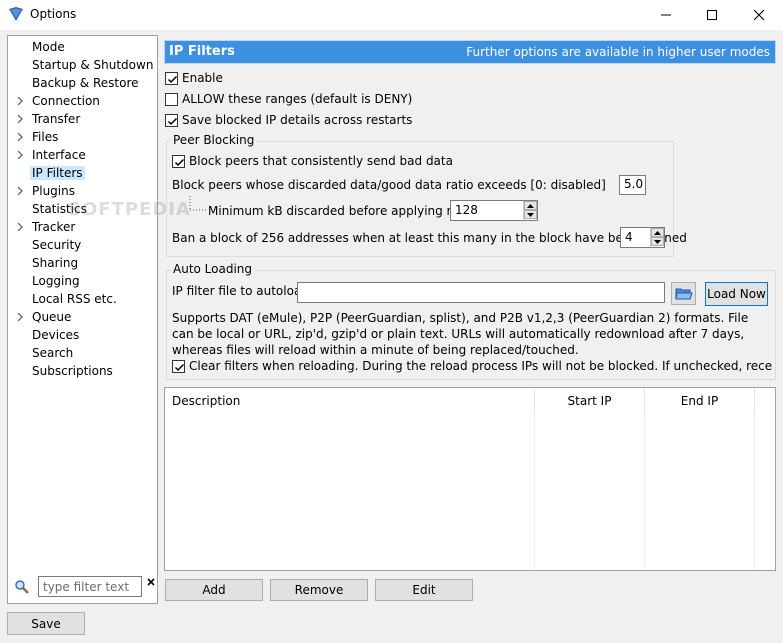  I want to click on sidebar-item-label: Local RSS etc., so click(74, 299).